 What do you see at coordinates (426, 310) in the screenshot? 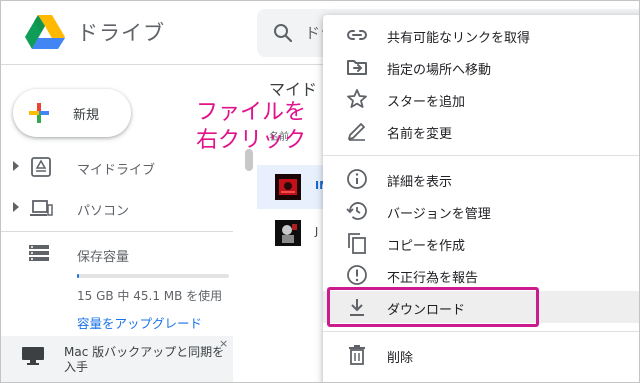
I see `menu-item-label: ダウンロード` at bounding box center [426, 310].